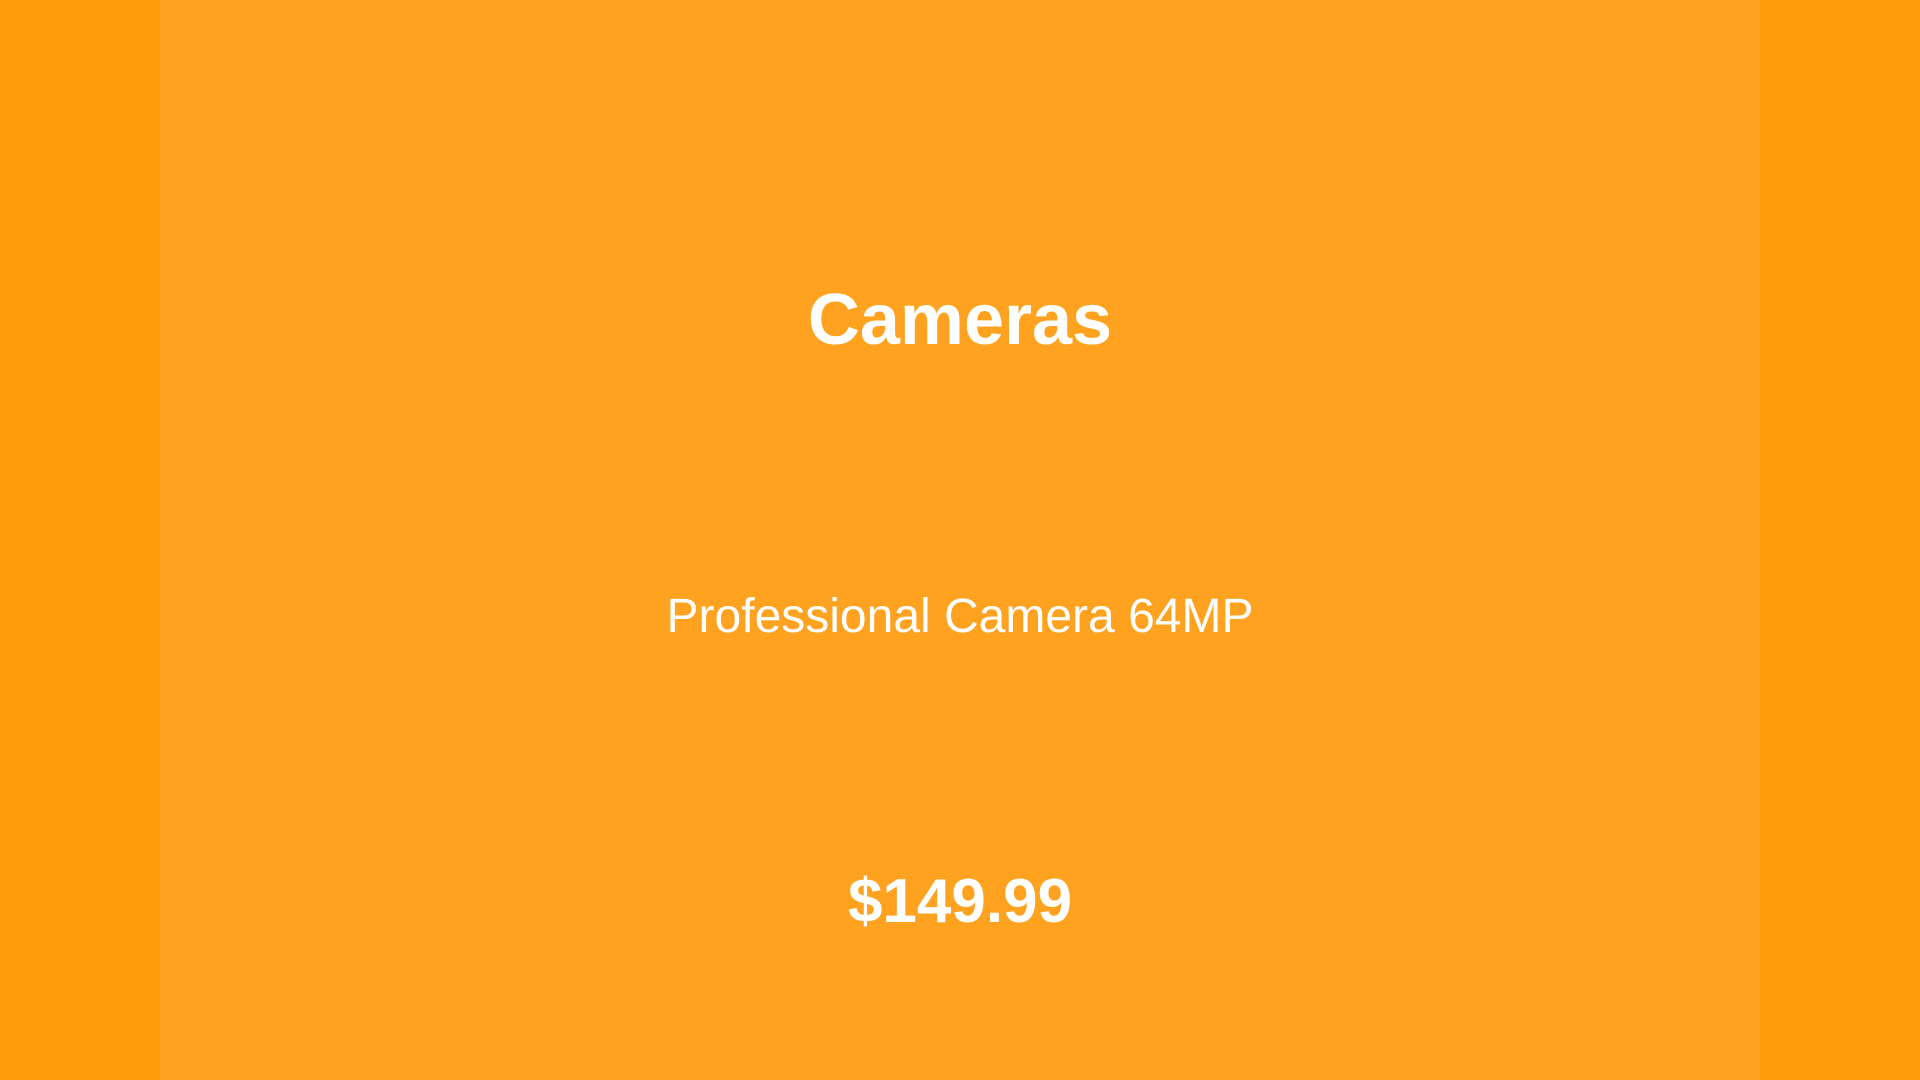  Describe the element at coordinates (960, 901) in the screenshot. I see `product-price: $149.99` at that location.